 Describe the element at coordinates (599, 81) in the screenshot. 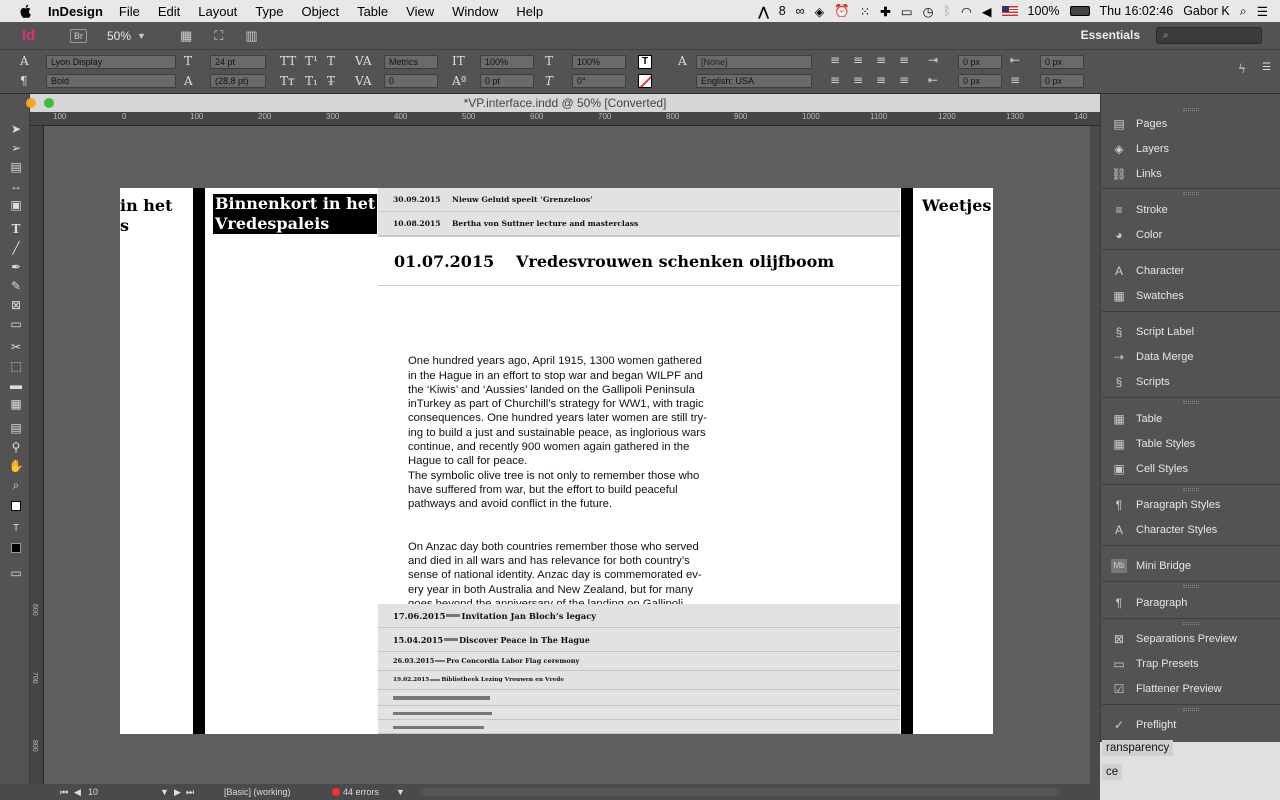

I see `skew-field: 0°` at that location.